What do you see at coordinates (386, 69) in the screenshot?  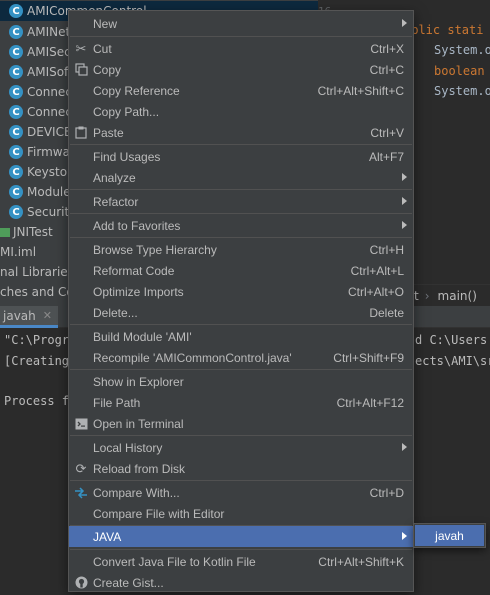 I see `menu-item-shortcut: Ctrl+C` at bounding box center [386, 69].